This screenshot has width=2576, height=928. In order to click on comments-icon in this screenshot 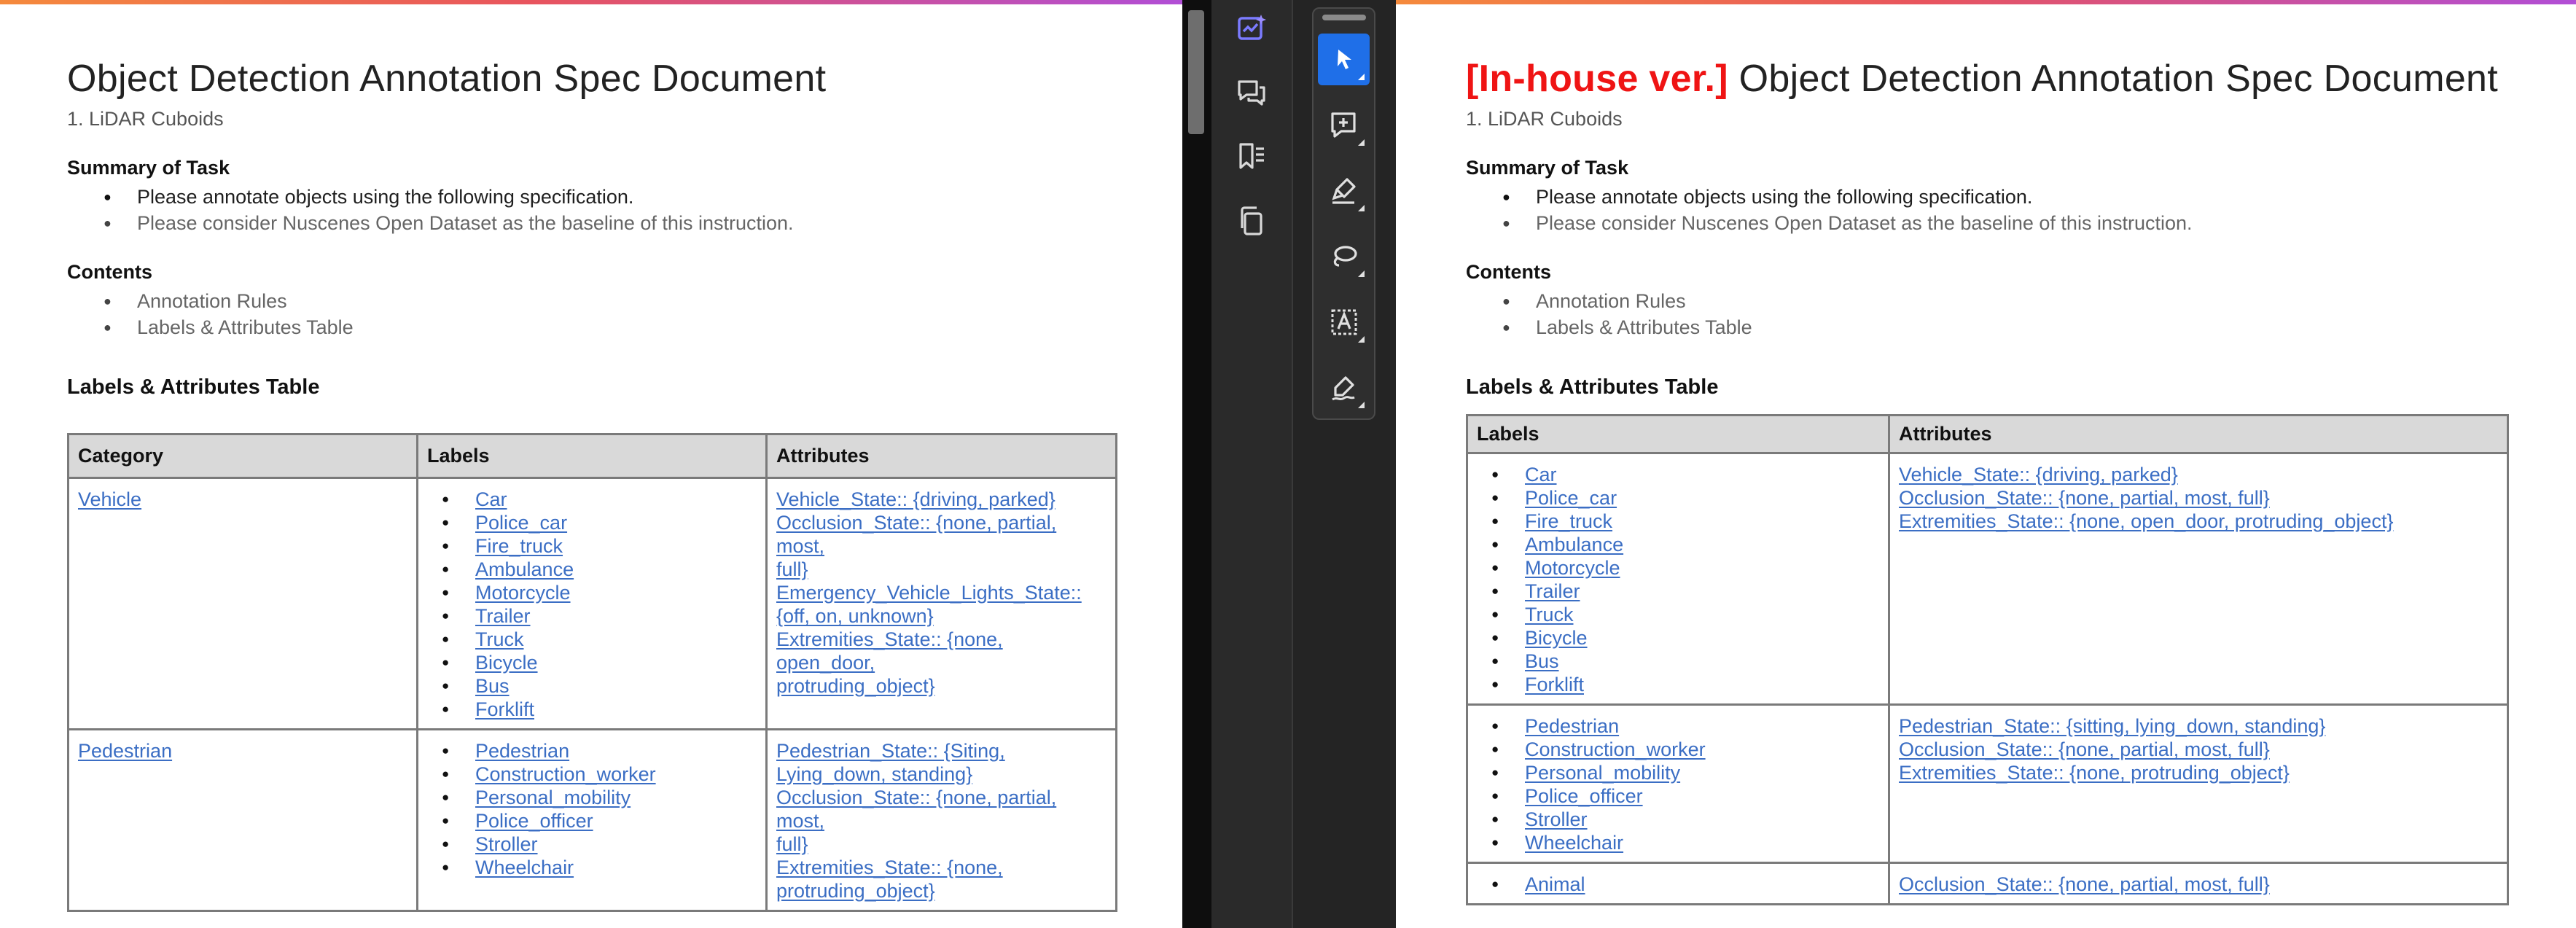, I will do `click(1251, 92)`.